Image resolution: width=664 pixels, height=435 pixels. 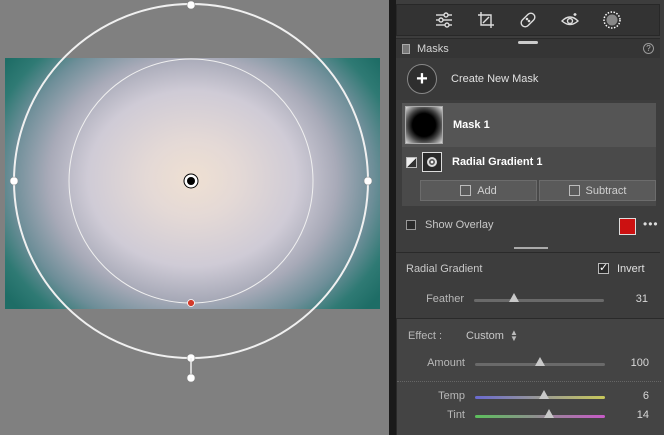 I want to click on feather-slider-row: Feather 31, so click(x=528, y=300).